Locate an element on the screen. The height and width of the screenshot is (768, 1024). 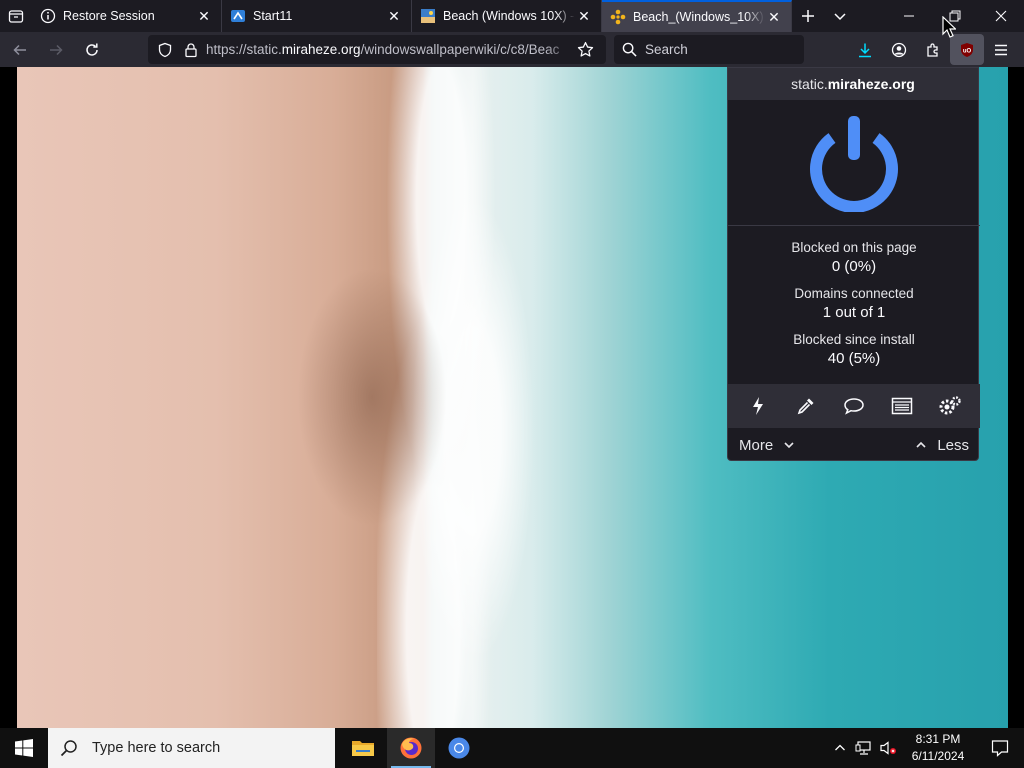
start-button is located at coordinates (24, 748).